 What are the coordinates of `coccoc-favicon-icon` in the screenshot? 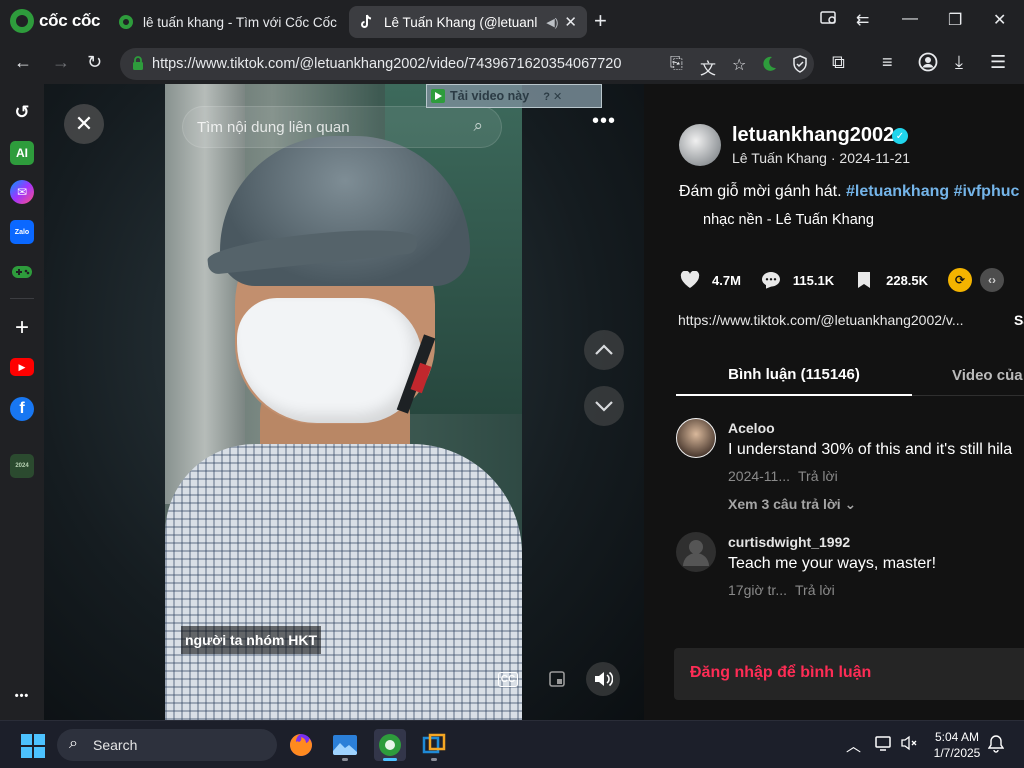 It's located at (126, 22).